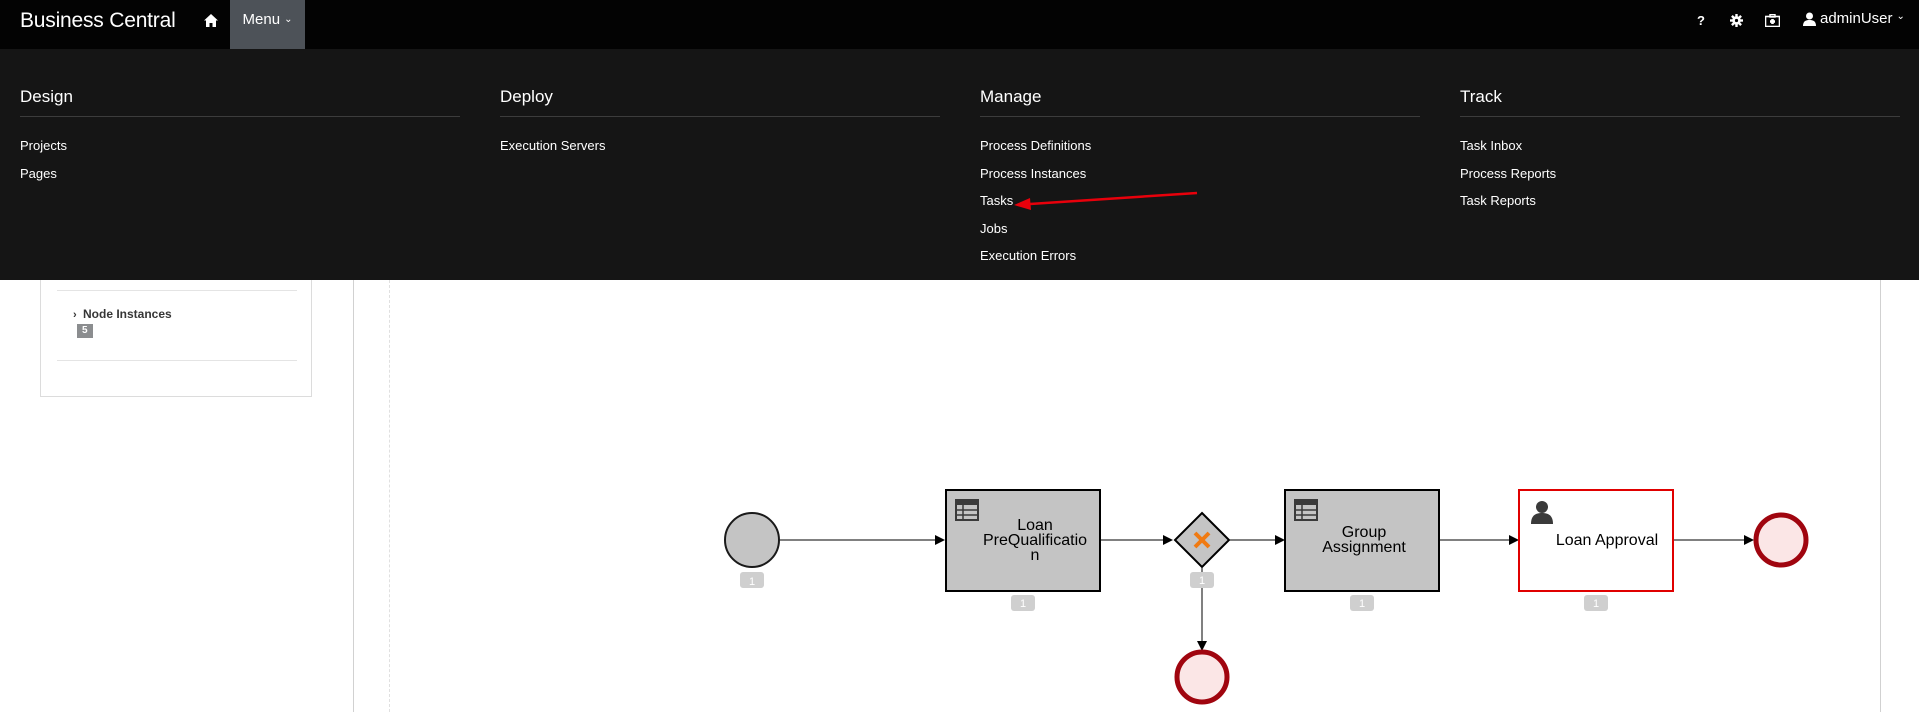 The image size is (1919, 712). I want to click on start-event-count: 1, so click(752, 582).